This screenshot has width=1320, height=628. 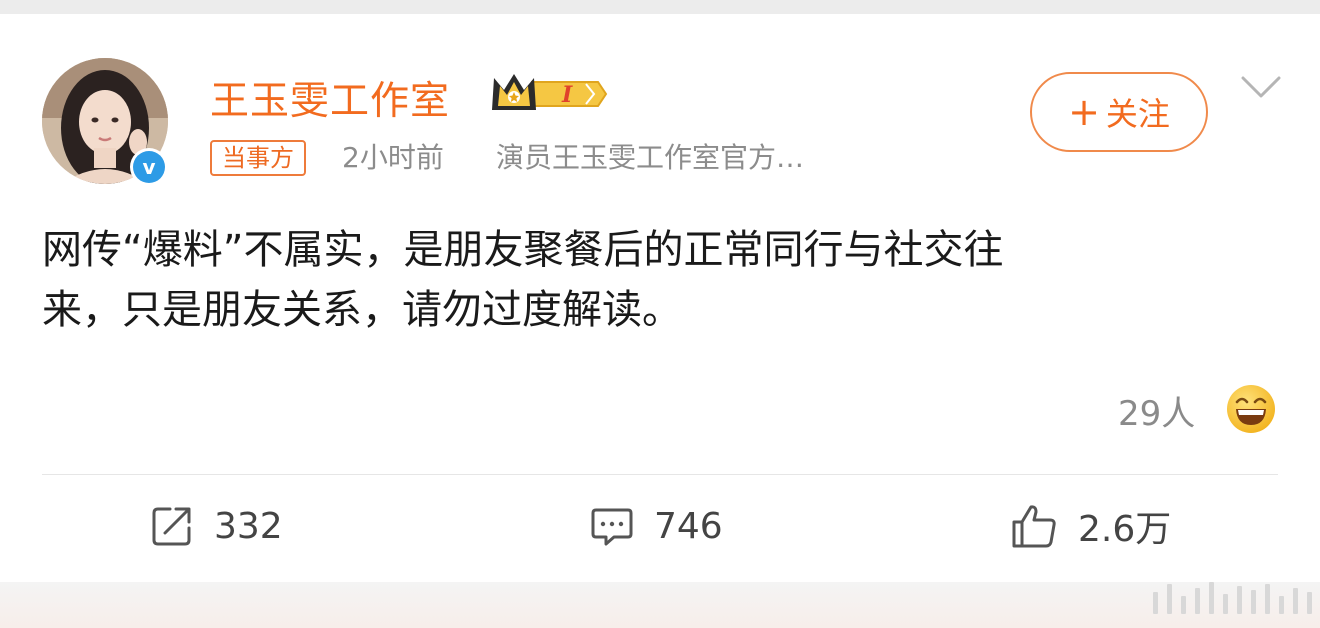 I want to click on official-tag: 当事方, so click(x=258, y=158).